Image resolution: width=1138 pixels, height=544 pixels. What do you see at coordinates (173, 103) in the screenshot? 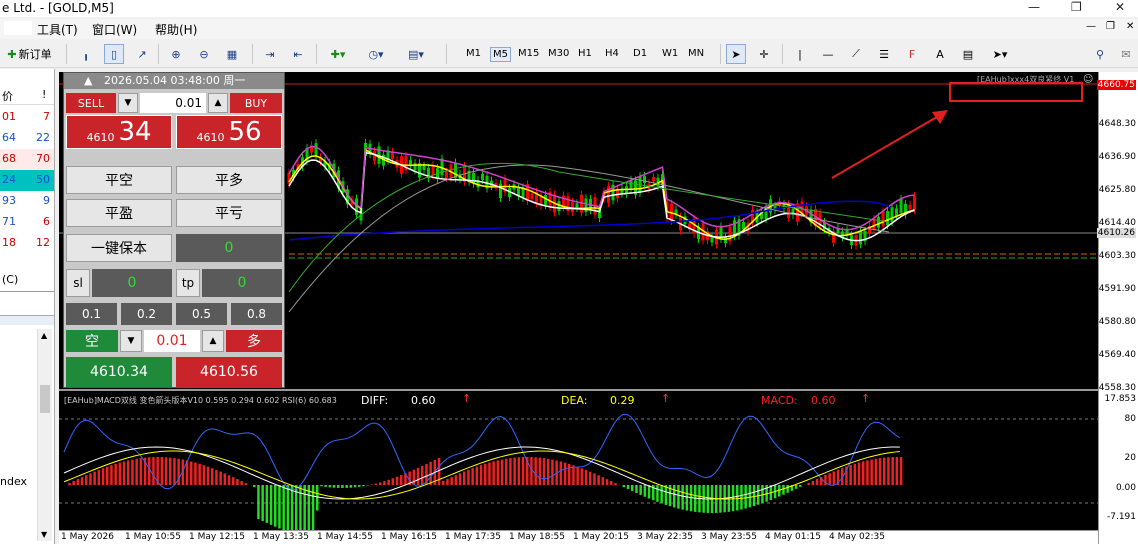
I see `lot-input: 0.01` at bounding box center [173, 103].